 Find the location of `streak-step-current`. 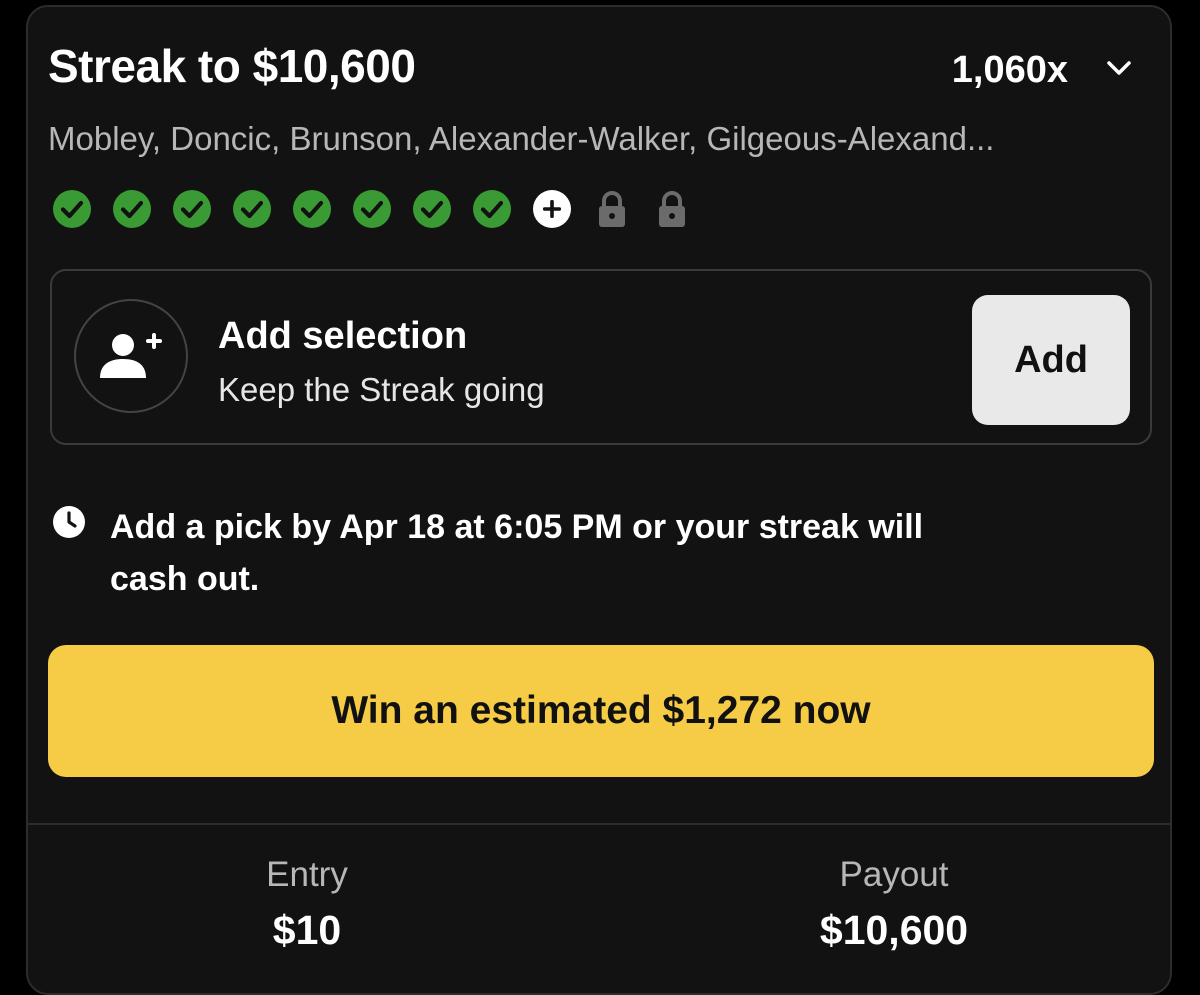

streak-step-current is located at coordinates (552, 209).